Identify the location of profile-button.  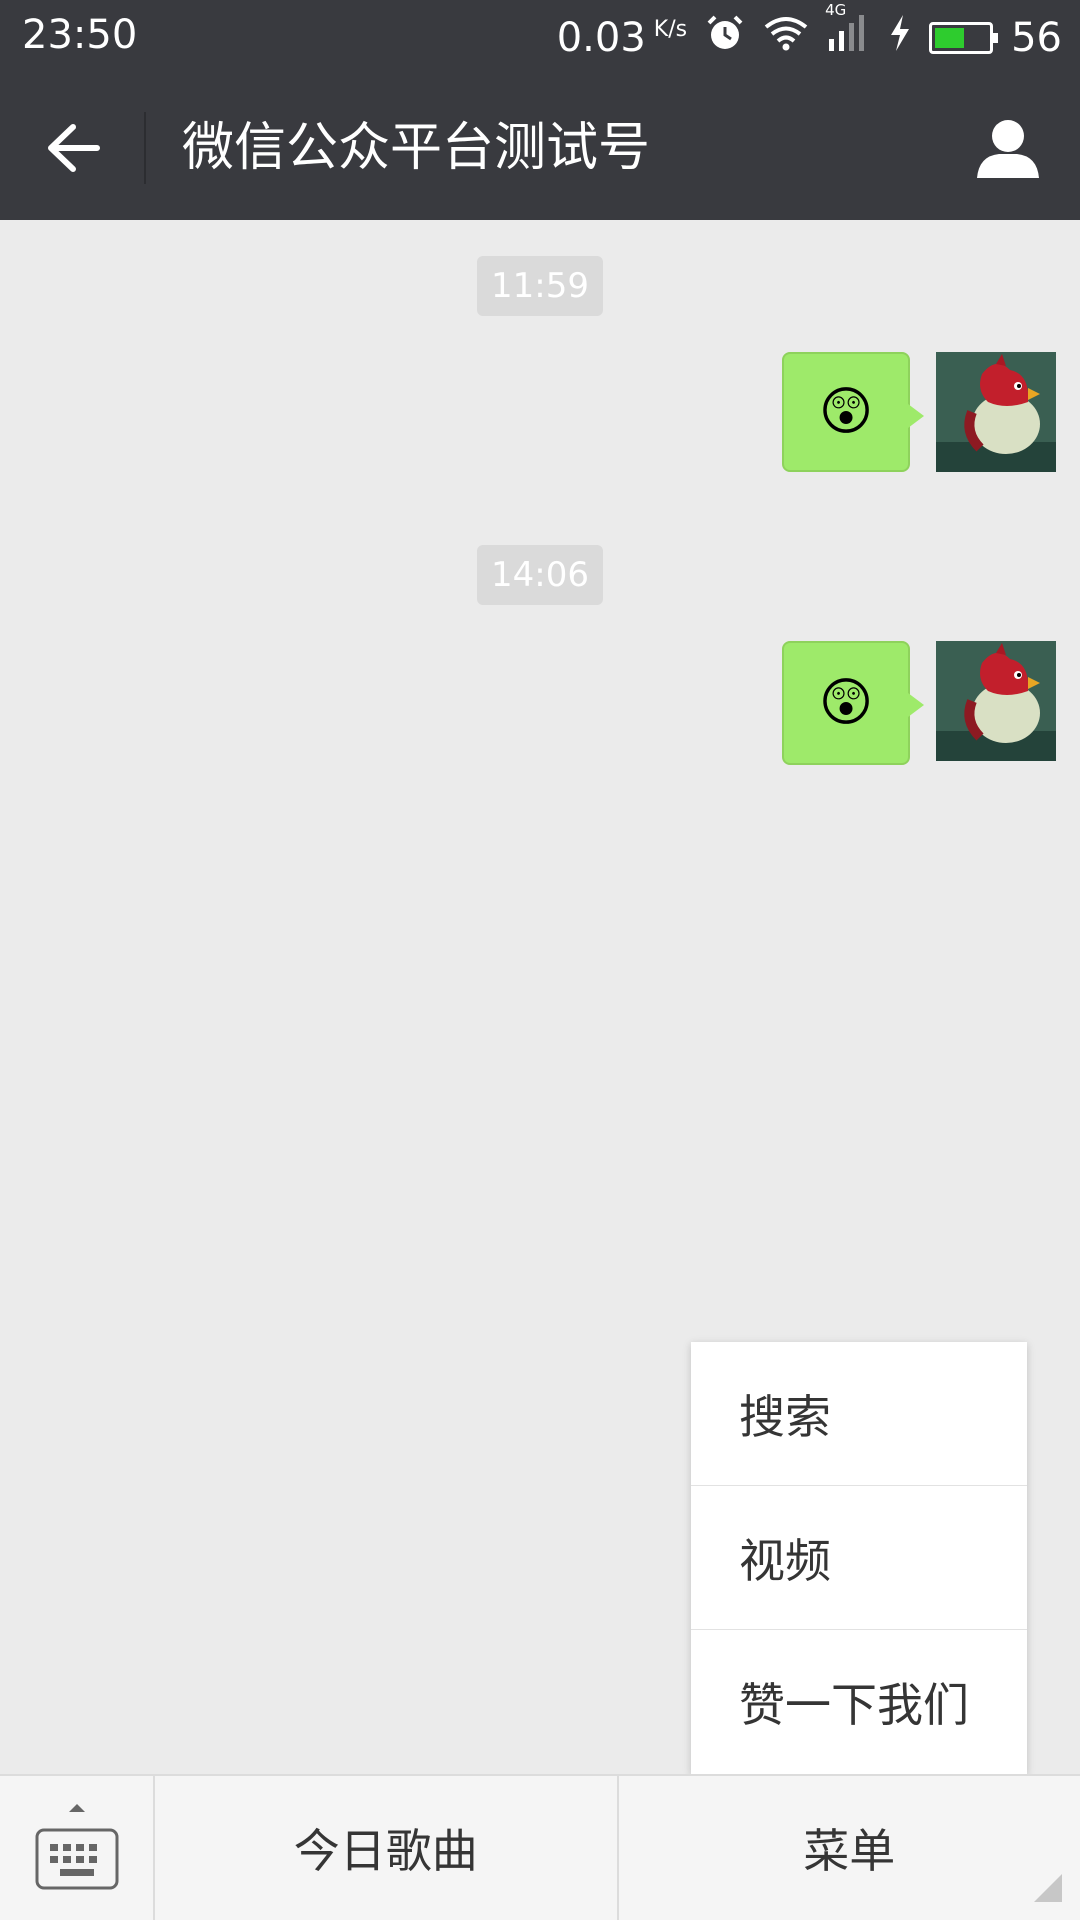
(1008, 148).